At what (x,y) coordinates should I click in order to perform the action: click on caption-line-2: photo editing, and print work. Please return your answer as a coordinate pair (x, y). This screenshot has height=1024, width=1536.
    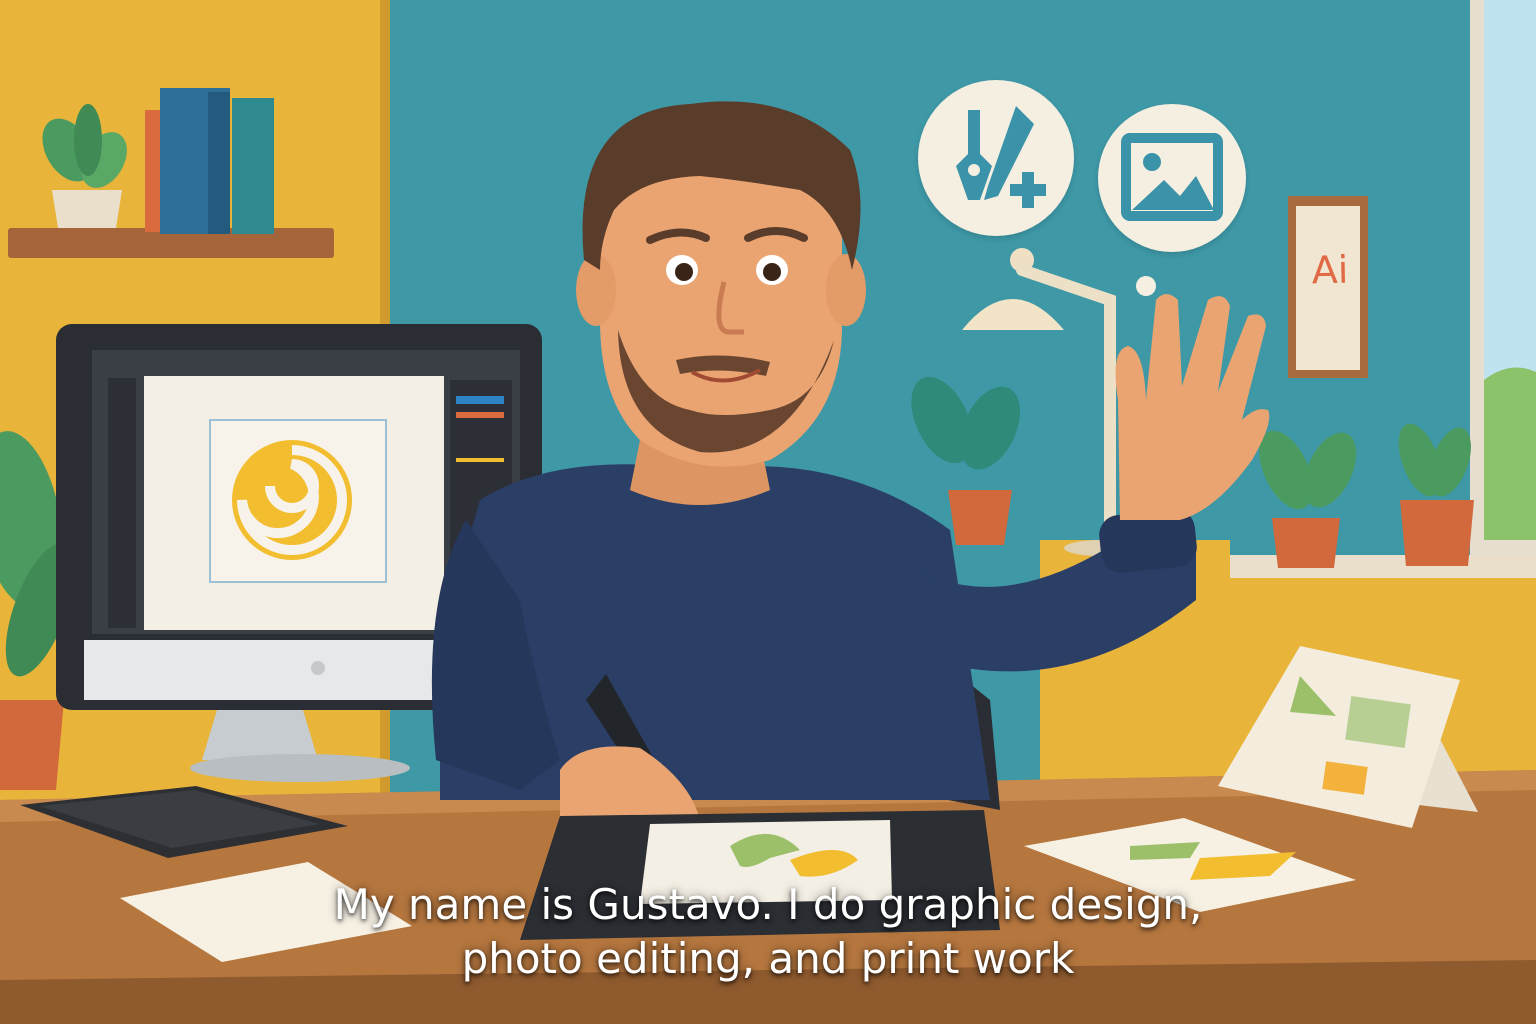
    Looking at the image, I should click on (768, 958).